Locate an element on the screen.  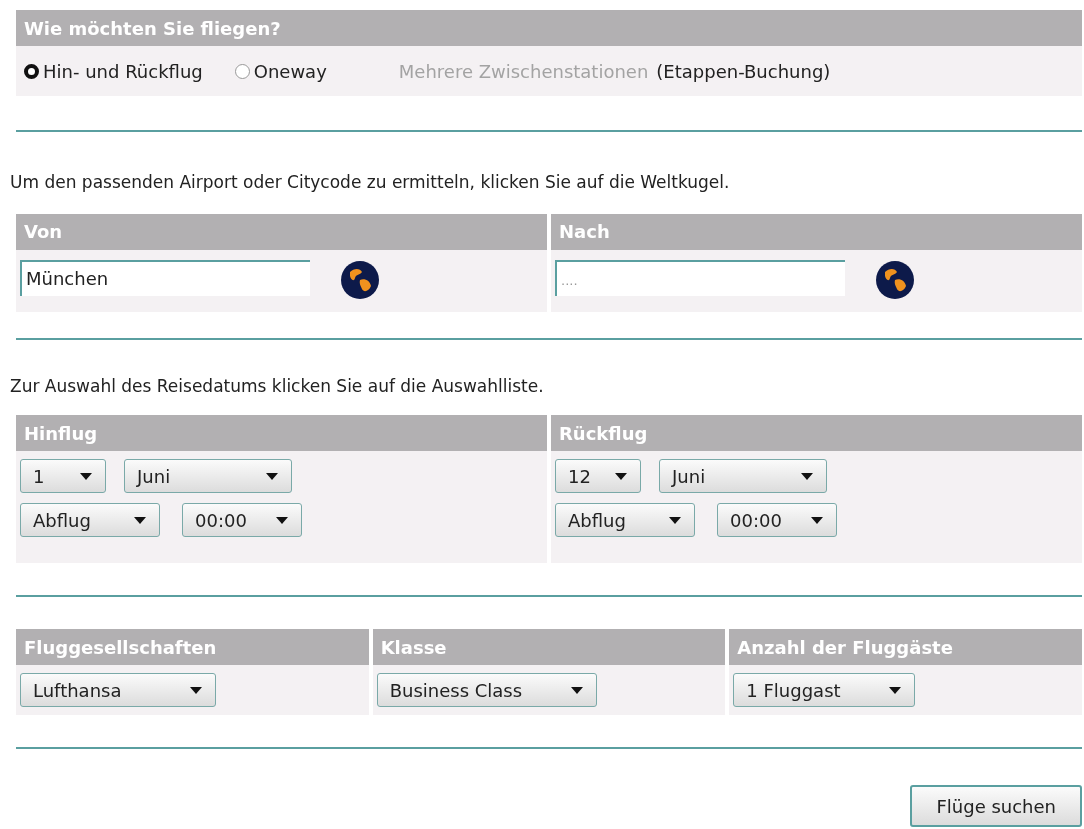
day-select: 12 is located at coordinates (598, 476).